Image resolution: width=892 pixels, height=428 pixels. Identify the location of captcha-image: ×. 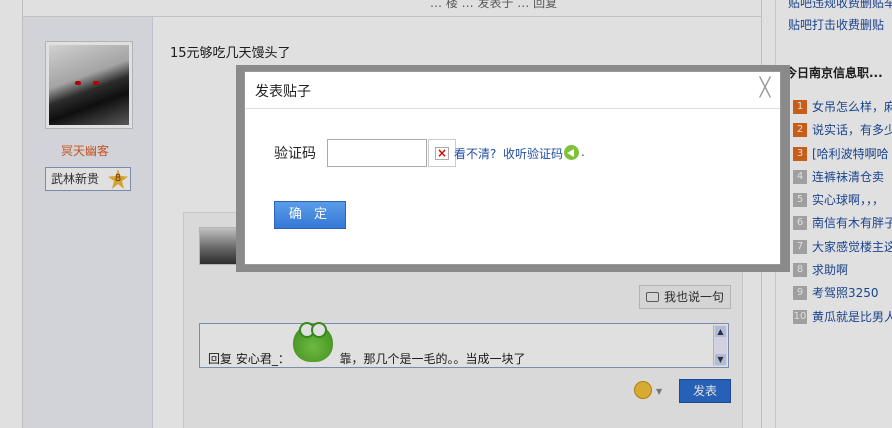
(442, 153).